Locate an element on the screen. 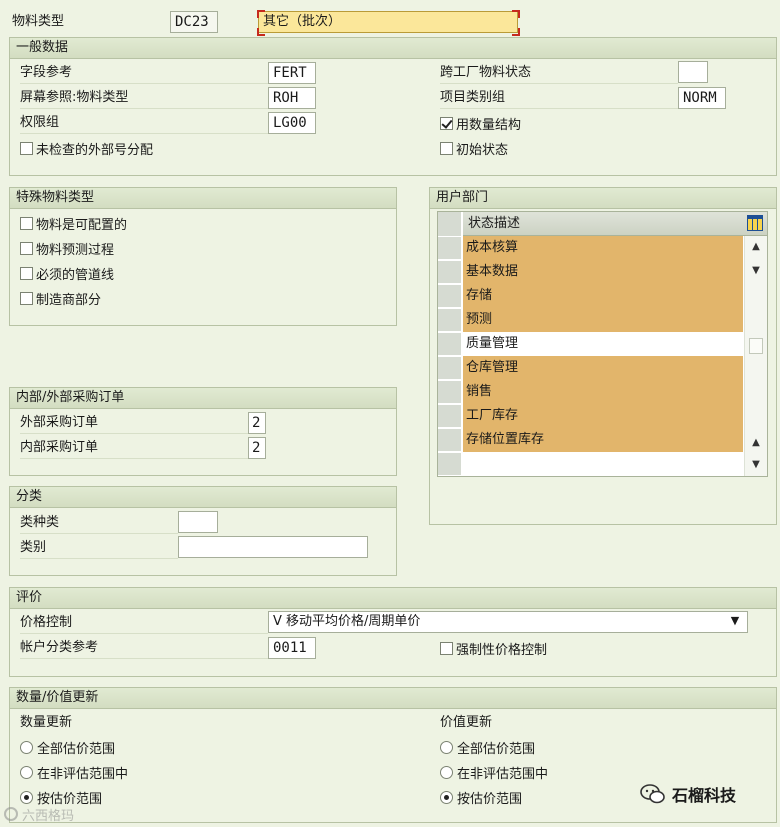  auth-group-input: LG00 is located at coordinates (292, 123).